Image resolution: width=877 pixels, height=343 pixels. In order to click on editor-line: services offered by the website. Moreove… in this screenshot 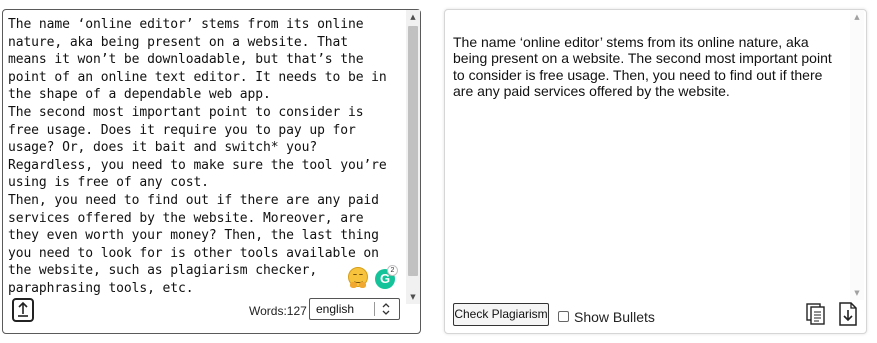, I will do `click(186, 218)`.